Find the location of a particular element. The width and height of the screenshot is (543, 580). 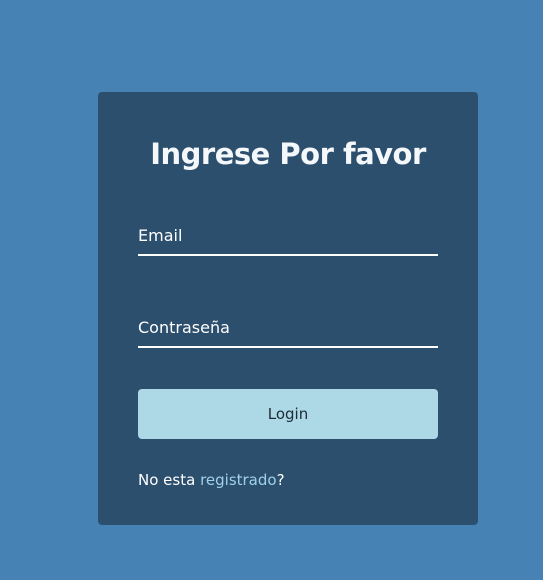

register-prompt: No esta registrado? is located at coordinates (211, 480).